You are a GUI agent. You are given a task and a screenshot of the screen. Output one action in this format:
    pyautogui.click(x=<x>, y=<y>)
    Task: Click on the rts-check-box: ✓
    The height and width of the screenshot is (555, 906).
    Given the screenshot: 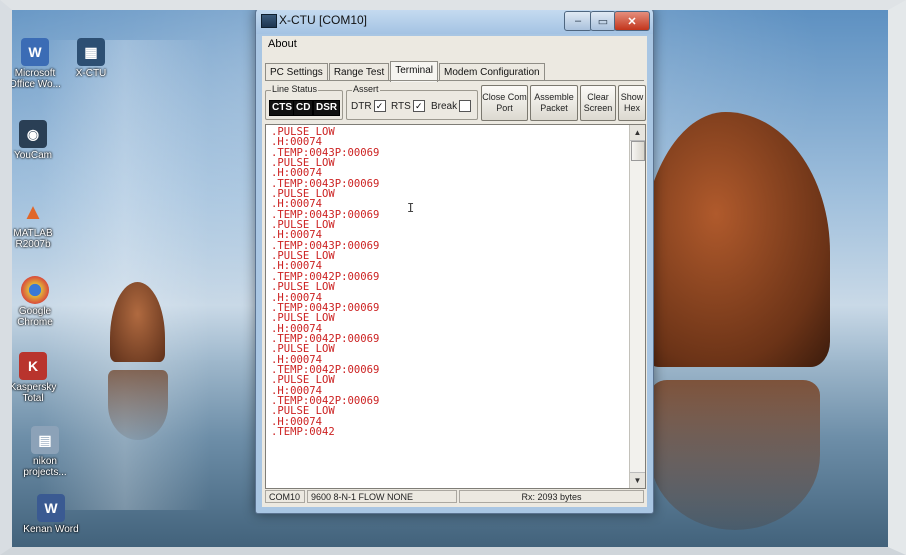 What is the action you would take?
    pyautogui.click(x=418, y=106)
    